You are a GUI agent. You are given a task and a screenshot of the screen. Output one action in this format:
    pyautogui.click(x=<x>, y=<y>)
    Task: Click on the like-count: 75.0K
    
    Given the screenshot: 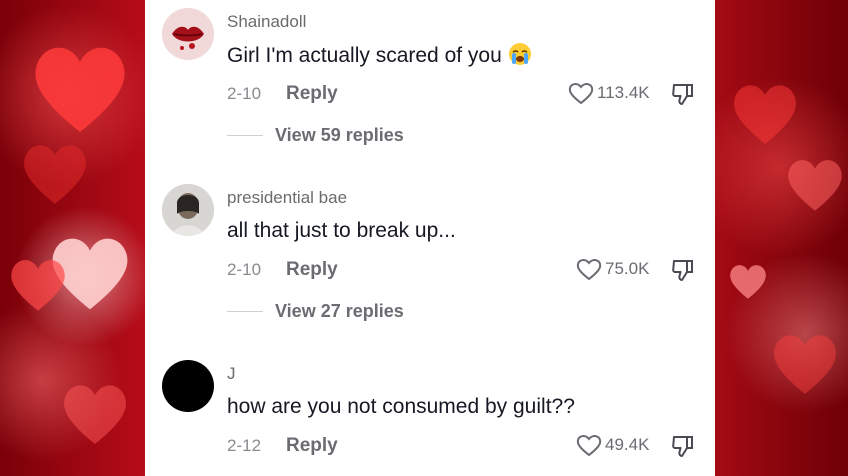 What is the action you would take?
    pyautogui.click(x=627, y=268)
    